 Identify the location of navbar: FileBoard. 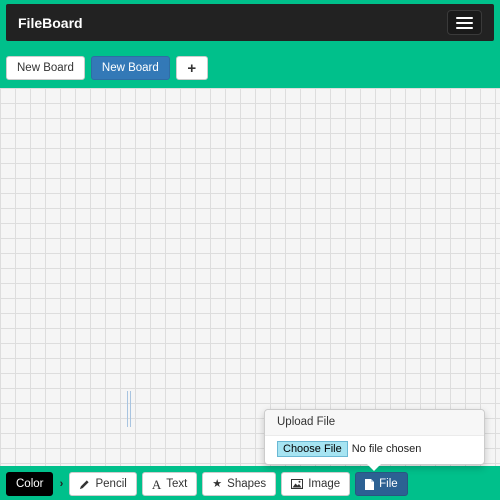
(250, 22).